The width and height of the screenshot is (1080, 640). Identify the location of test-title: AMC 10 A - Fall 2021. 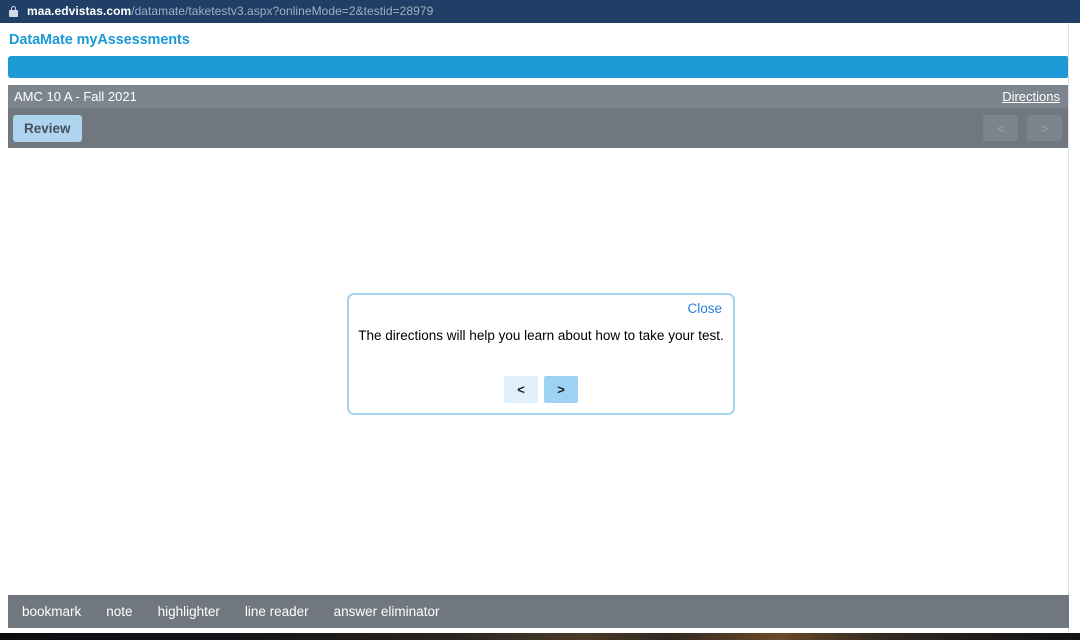
(75, 96).